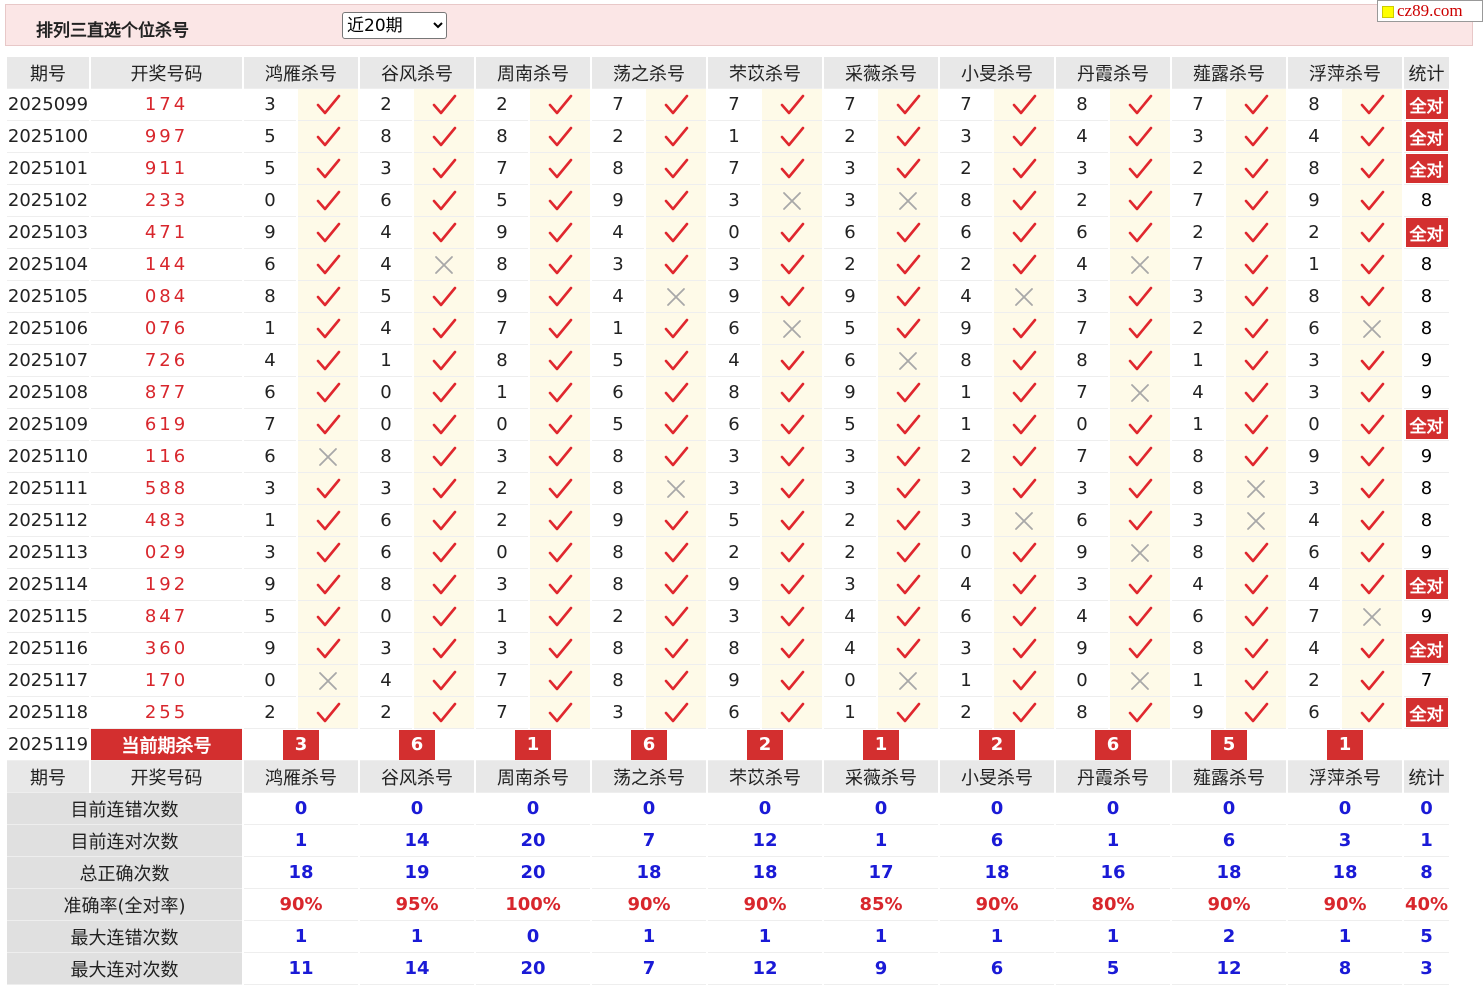 The image size is (1483, 994). I want to click on site-logo: cz89.com, so click(1430, 11).